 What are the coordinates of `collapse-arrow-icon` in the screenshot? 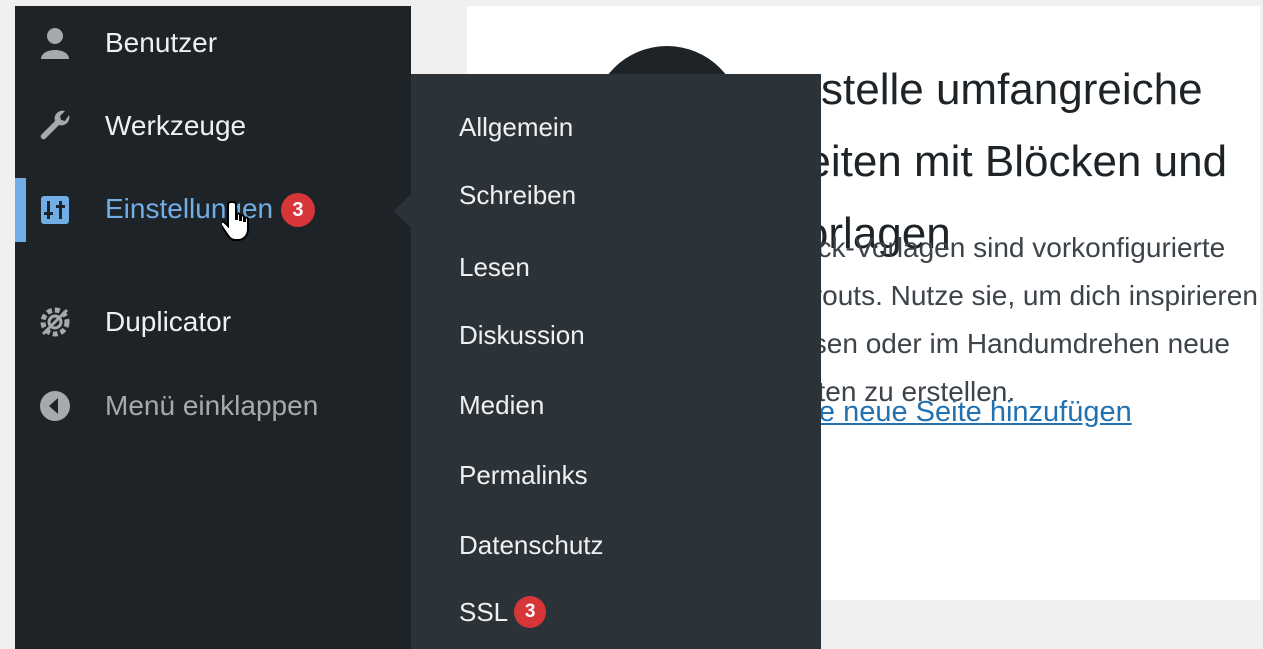 It's located at (55, 406).